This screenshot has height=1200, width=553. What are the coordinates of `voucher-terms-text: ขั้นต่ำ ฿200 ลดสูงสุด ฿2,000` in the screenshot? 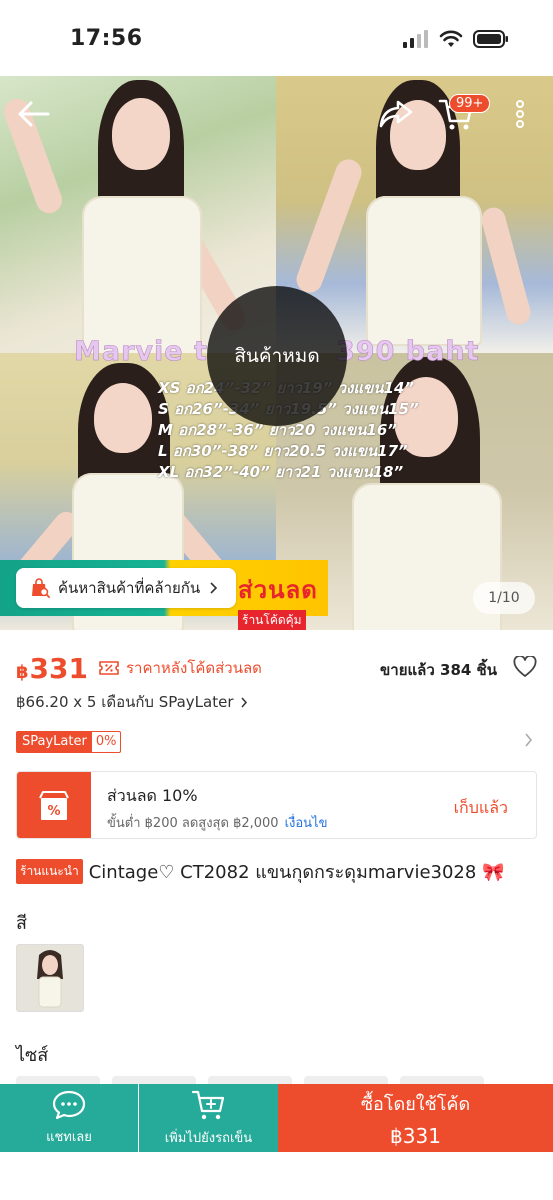 It's located at (193, 823).